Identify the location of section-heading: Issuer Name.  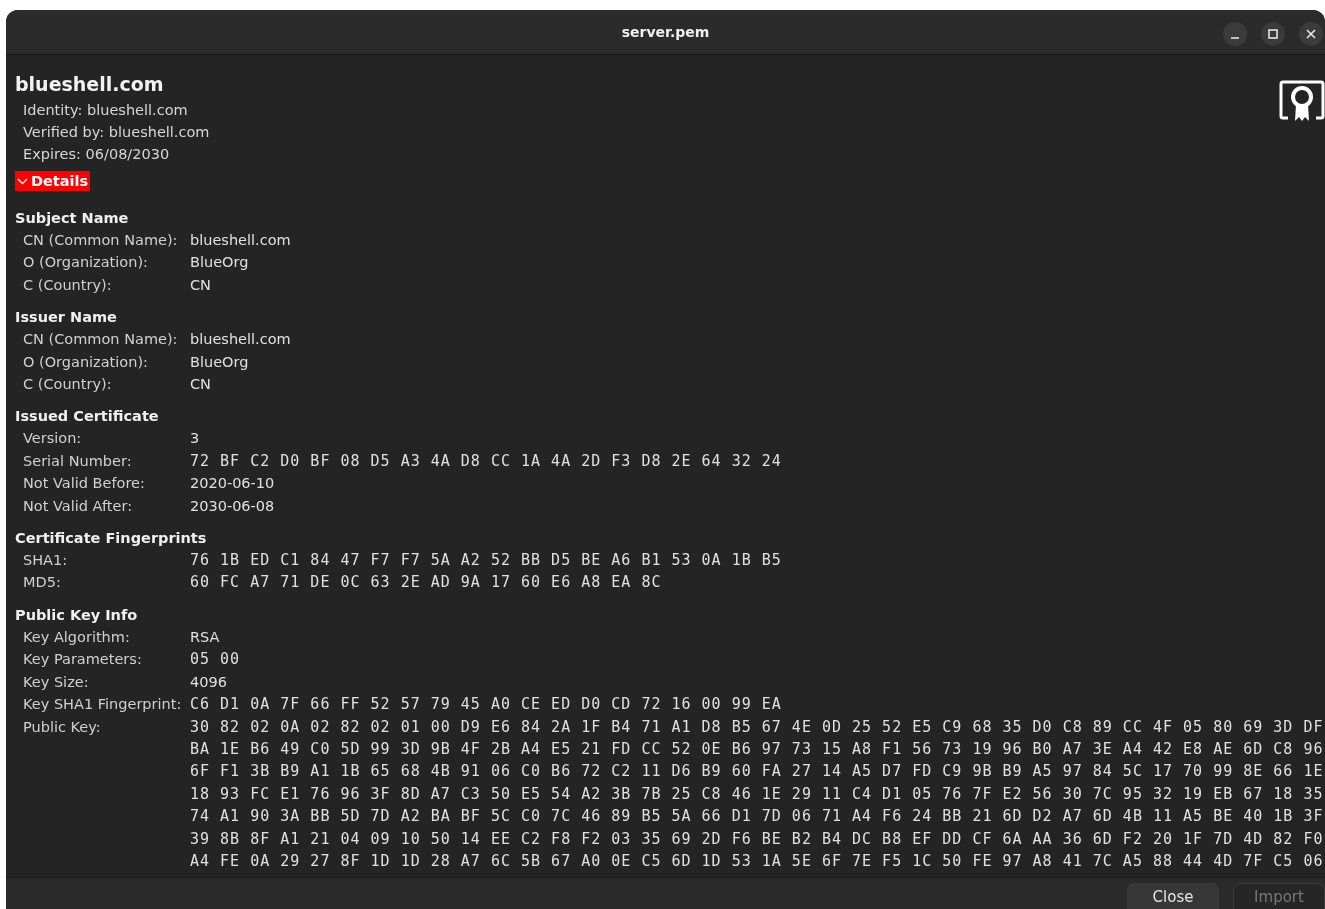
(66, 318).